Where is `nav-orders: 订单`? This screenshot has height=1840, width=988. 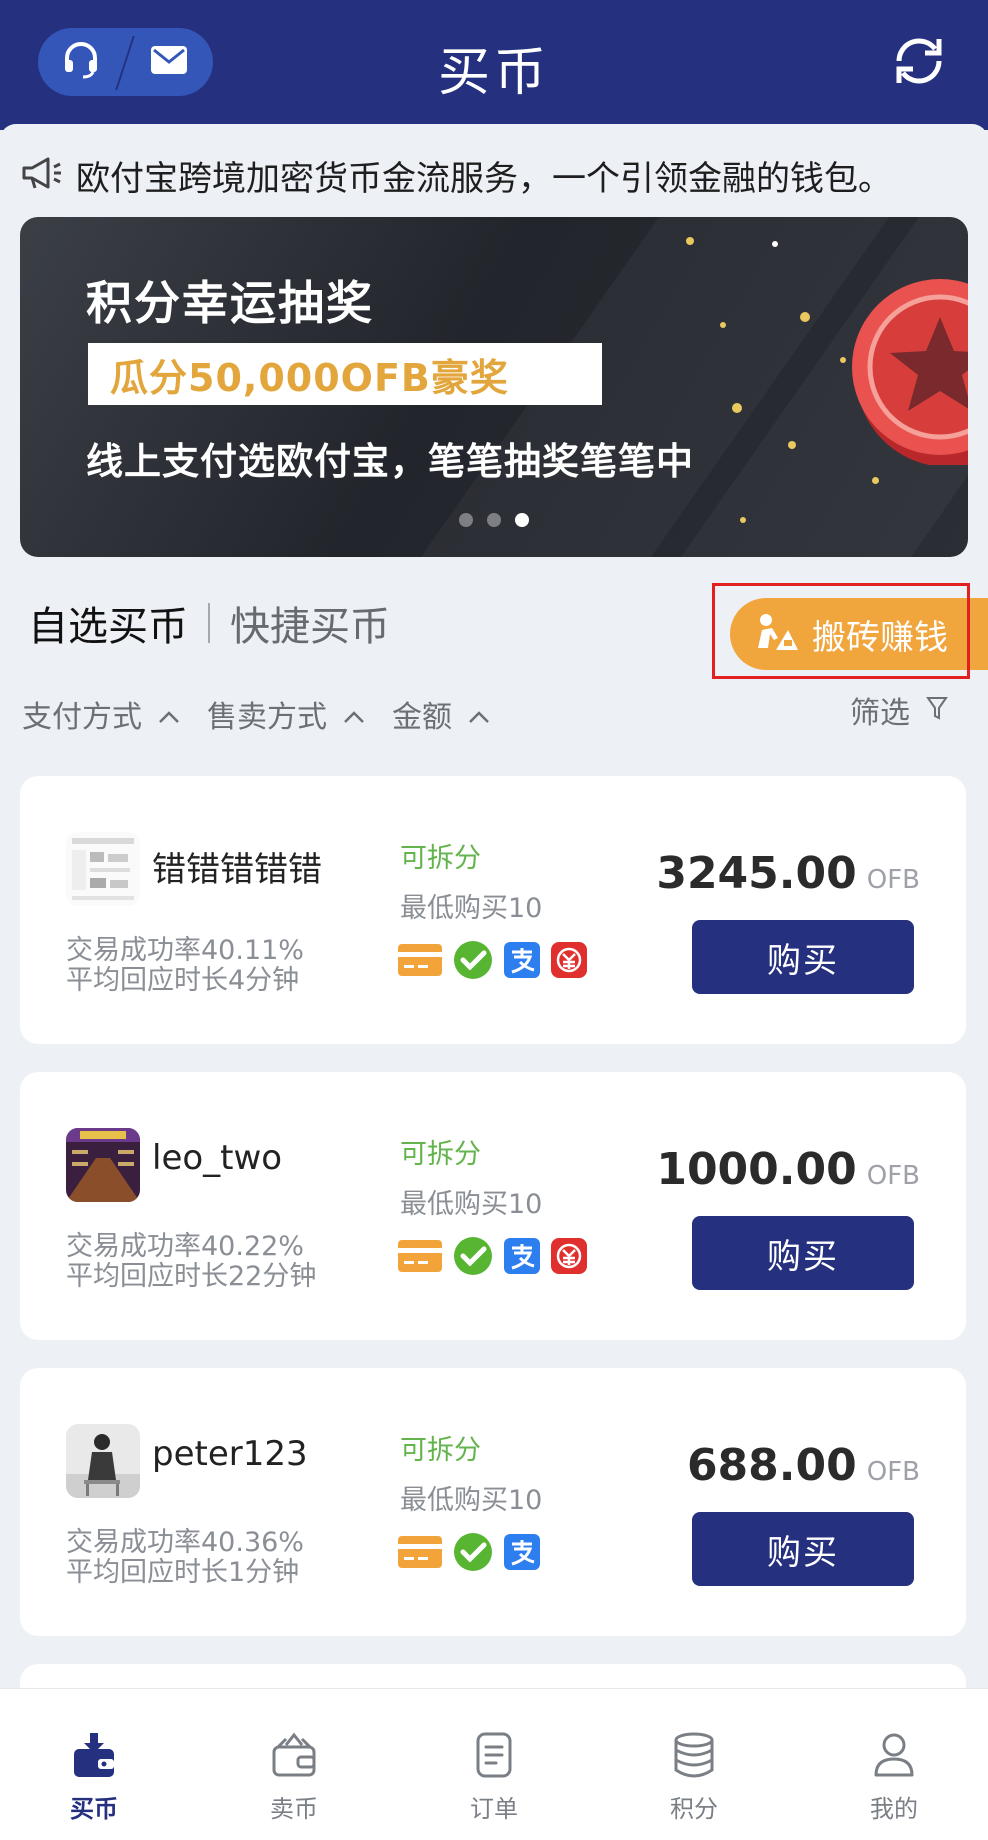 nav-orders: 订单 is located at coordinates (494, 1777).